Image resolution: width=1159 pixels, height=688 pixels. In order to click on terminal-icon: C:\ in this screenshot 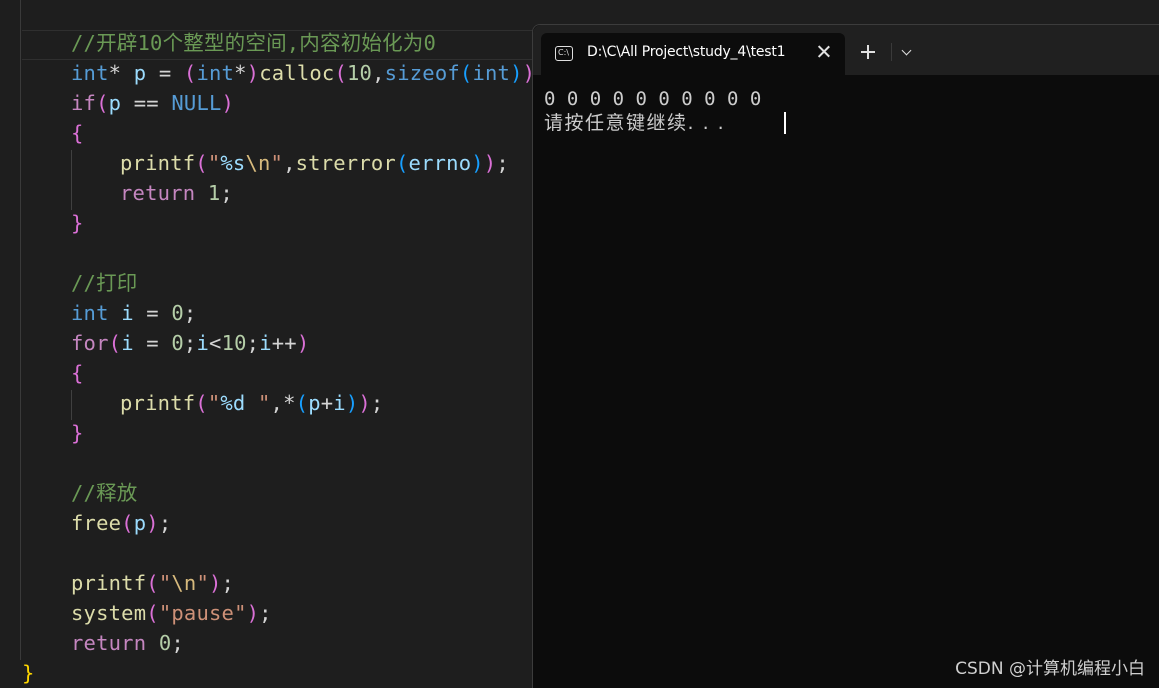, I will do `click(564, 53)`.